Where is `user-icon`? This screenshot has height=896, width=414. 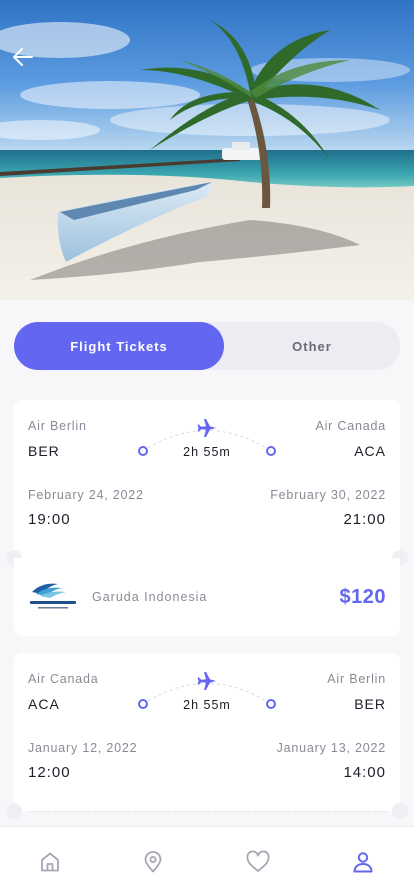
user-icon is located at coordinates (363, 862).